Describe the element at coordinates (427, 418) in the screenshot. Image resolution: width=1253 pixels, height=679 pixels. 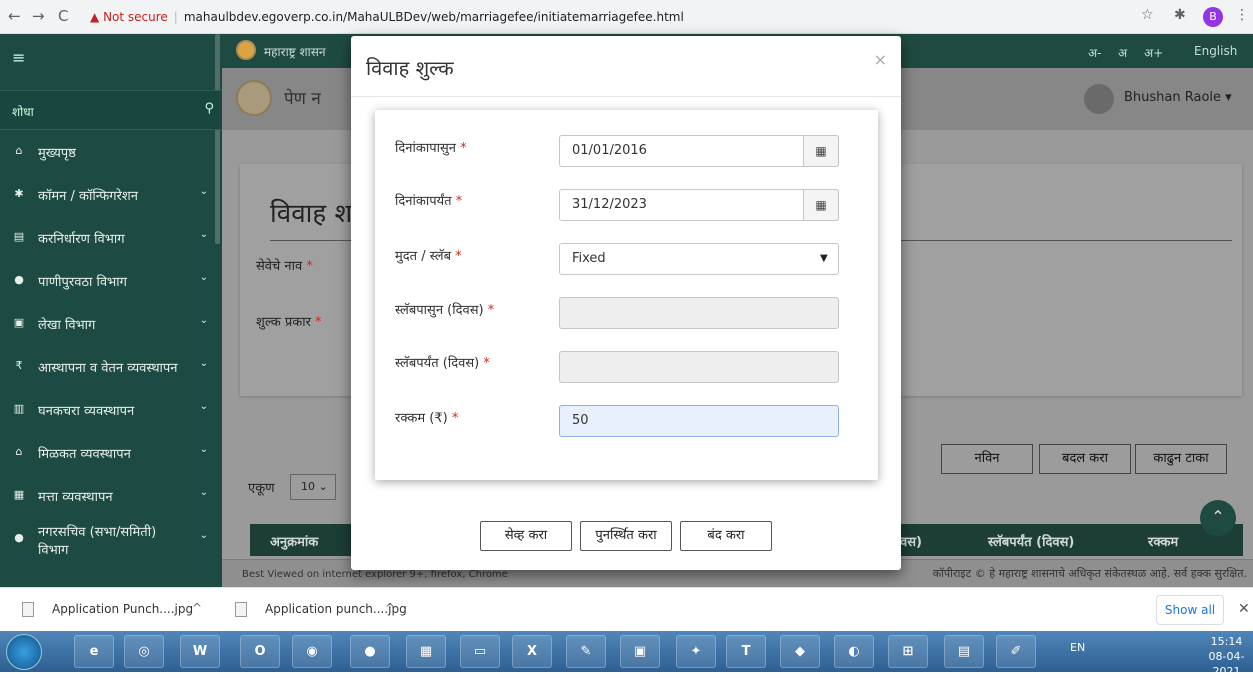
I see `amount-label: रक्कम (₹) *` at that location.